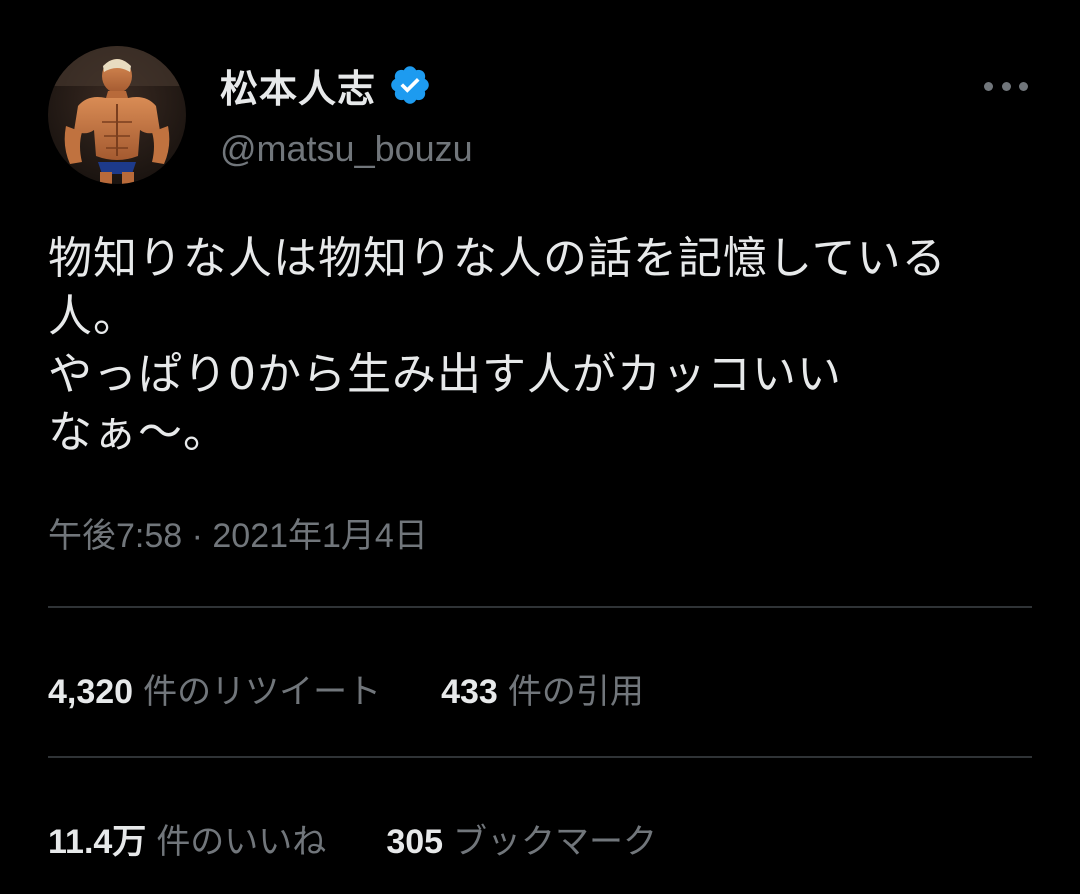 The height and width of the screenshot is (894, 1080). I want to click on avatar, so click(117, 115).